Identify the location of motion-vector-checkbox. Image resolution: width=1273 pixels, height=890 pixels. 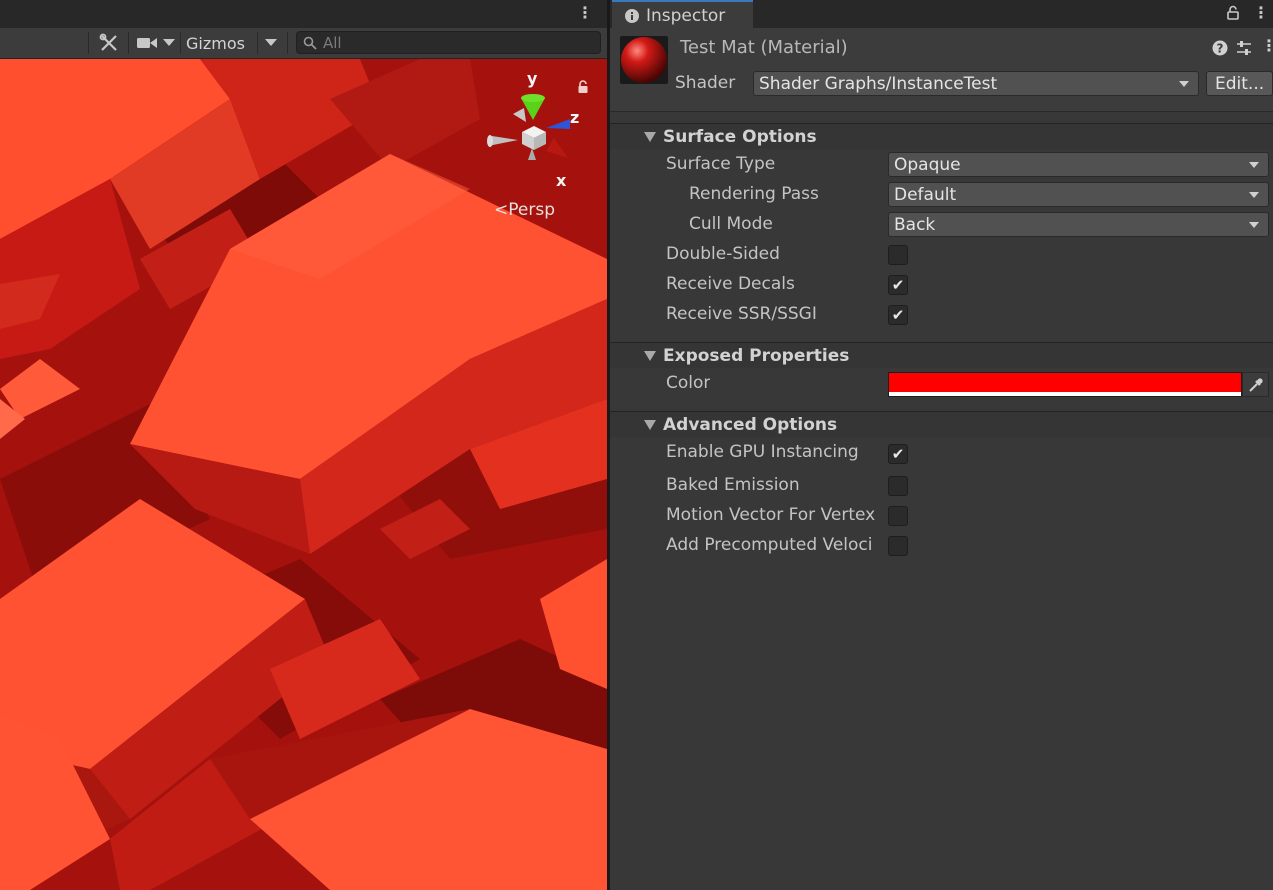
(898, 516).